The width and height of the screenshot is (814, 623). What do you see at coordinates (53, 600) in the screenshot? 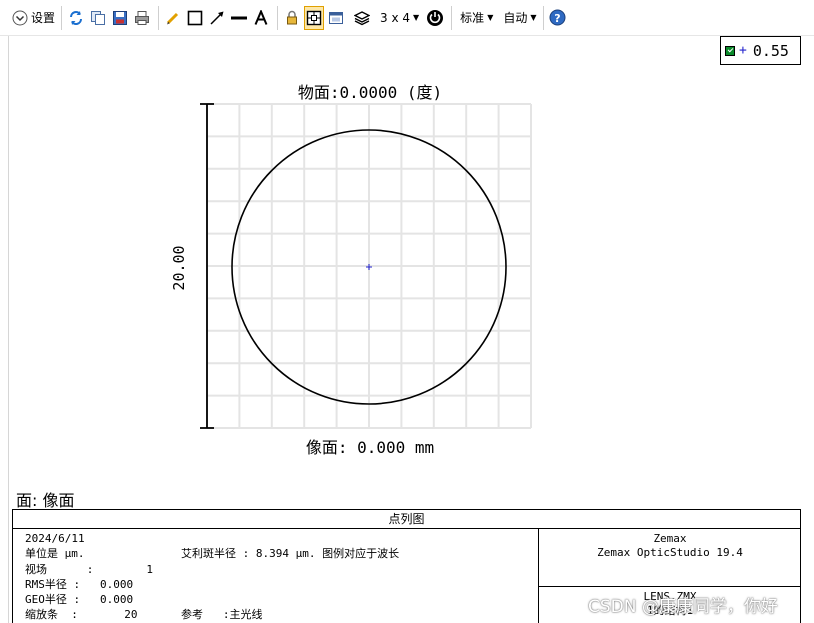
I see `geo-label: GEO半径 :` at bounding box center [53, 600].